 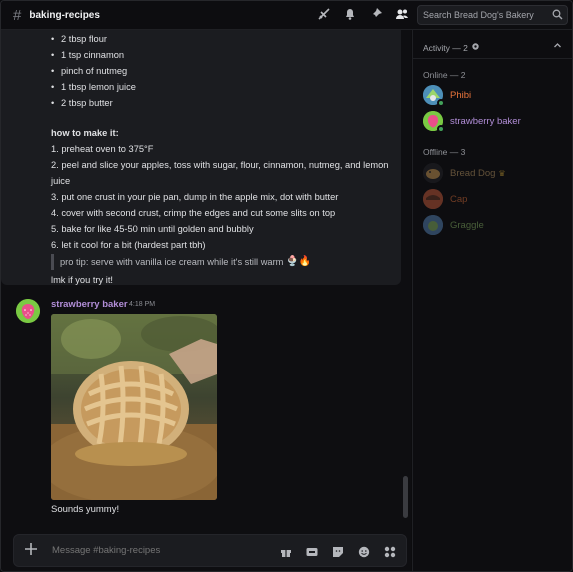 I want to click on member-cap: Cap, so click(x=495, y=199).